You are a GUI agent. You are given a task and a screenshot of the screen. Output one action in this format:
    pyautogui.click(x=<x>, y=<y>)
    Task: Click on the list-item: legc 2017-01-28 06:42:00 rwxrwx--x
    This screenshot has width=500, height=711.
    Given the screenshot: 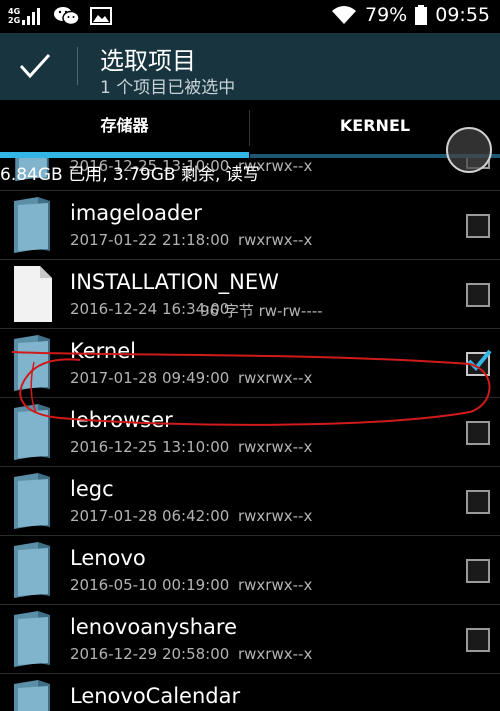 What is the action you would take?
    pyautogui.click(x=250, y=501)
    